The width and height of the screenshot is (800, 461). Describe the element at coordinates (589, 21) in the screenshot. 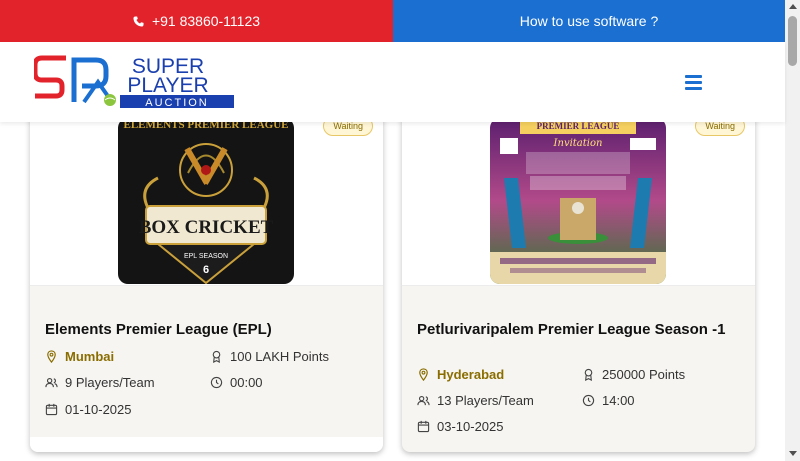

I see `how-to-use-link: How to use software ?` at that location.